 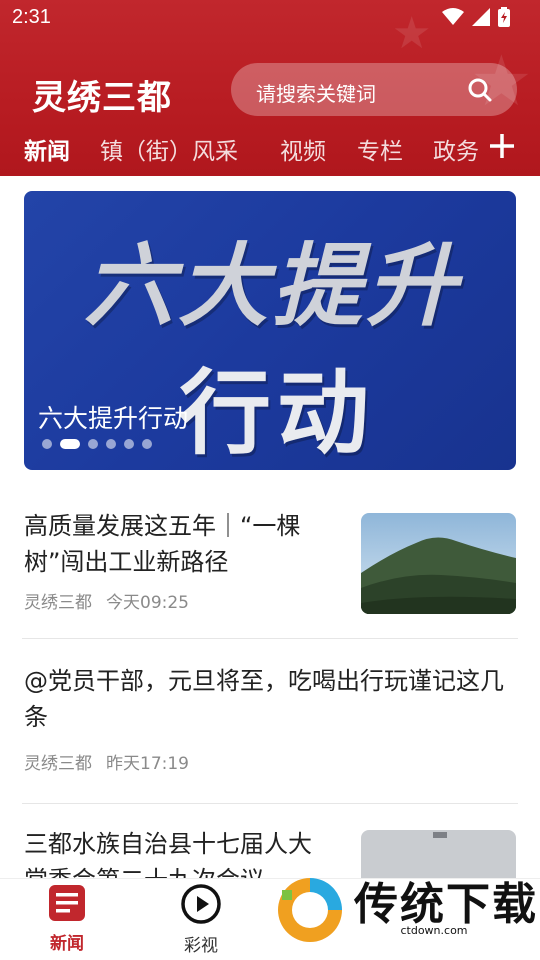 I want to click on tabs-scroll: 新闻 镇（街）风采 视频 专栏 政务, so click(x=239, y=148).